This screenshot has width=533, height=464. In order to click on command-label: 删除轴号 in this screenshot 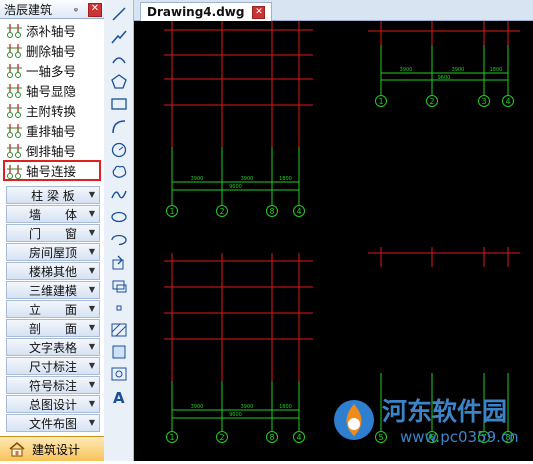, I will do `click(51, 51)`.